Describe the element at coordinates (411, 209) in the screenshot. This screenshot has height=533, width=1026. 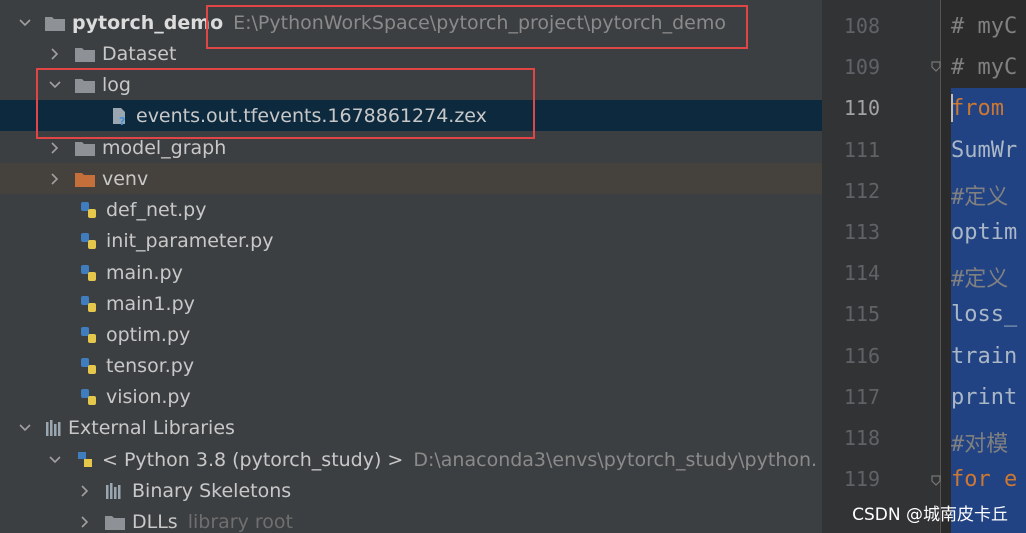
I see `tree-item-file: def_net.py` at that location.